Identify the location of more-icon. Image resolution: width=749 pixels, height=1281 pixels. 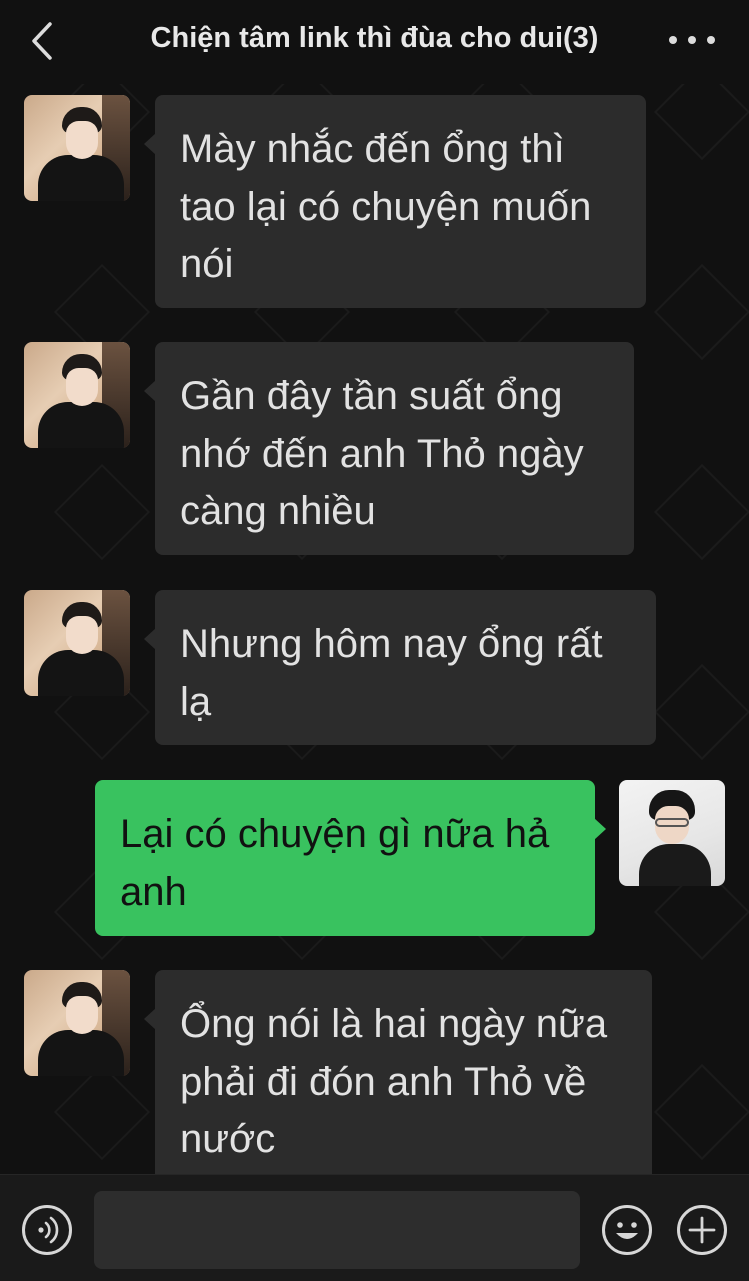
(692, 40).